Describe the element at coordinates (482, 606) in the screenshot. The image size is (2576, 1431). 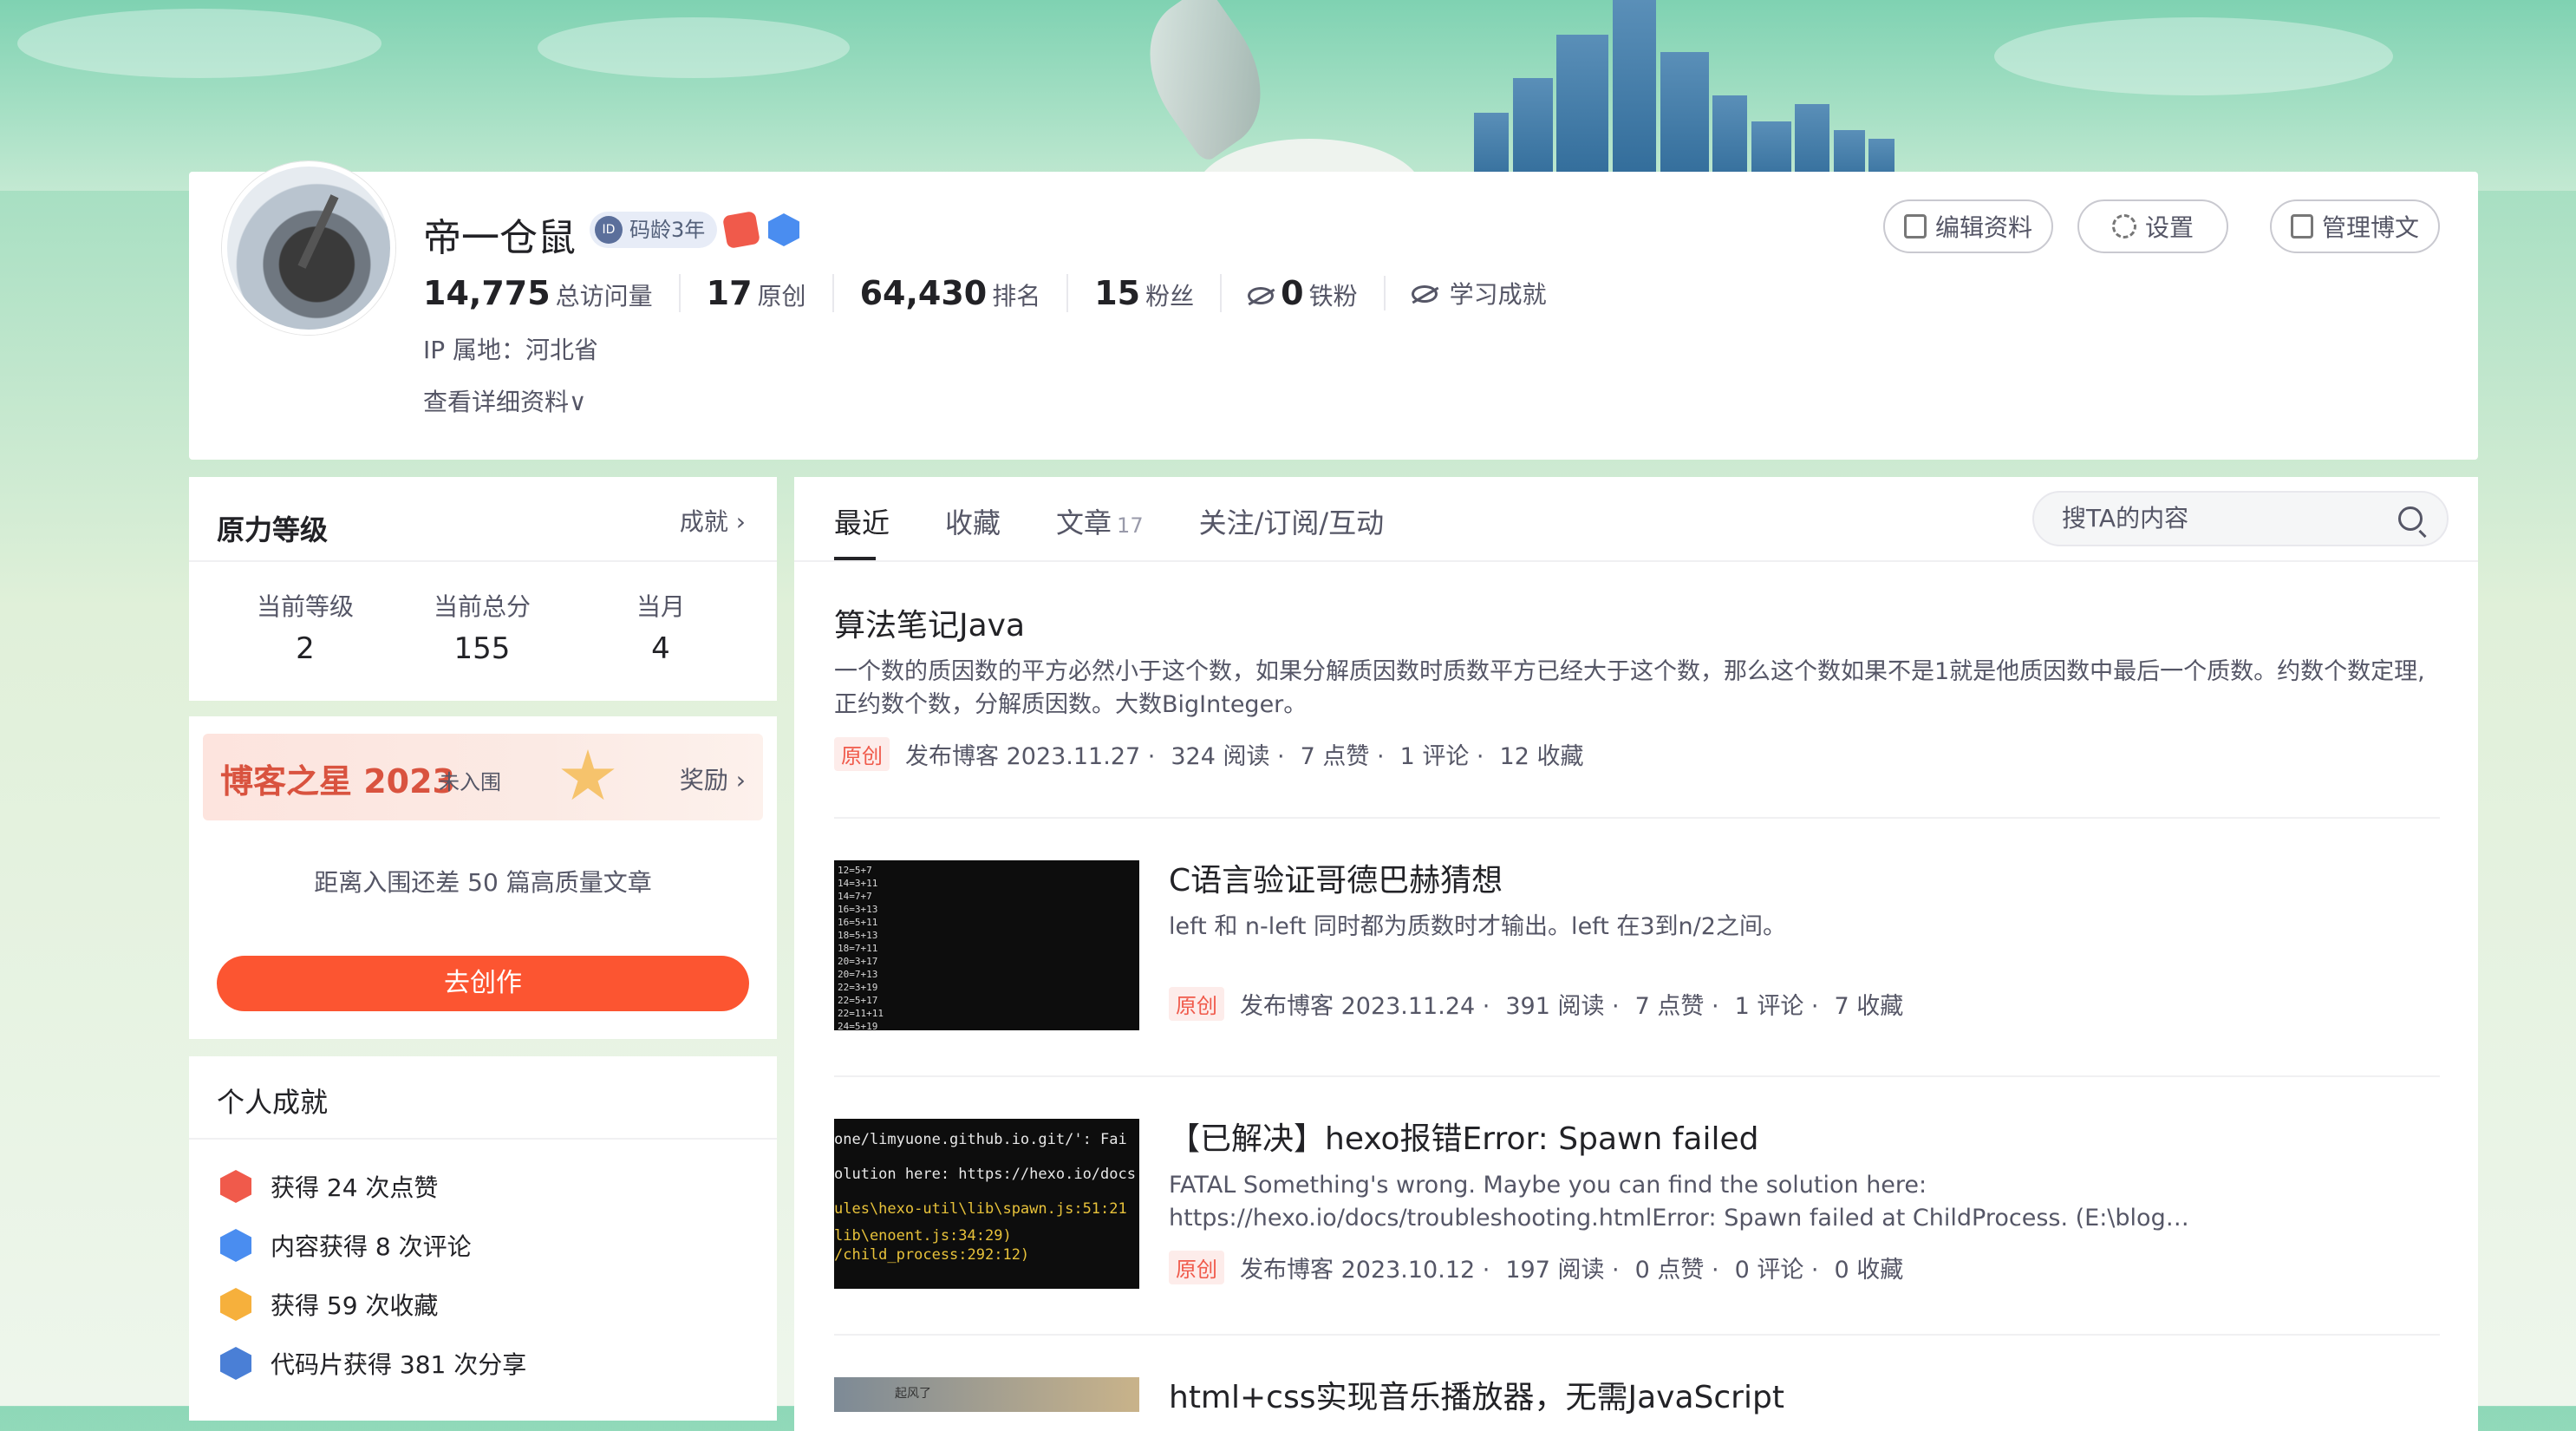
I see `level-label: 当前总分` at that location.